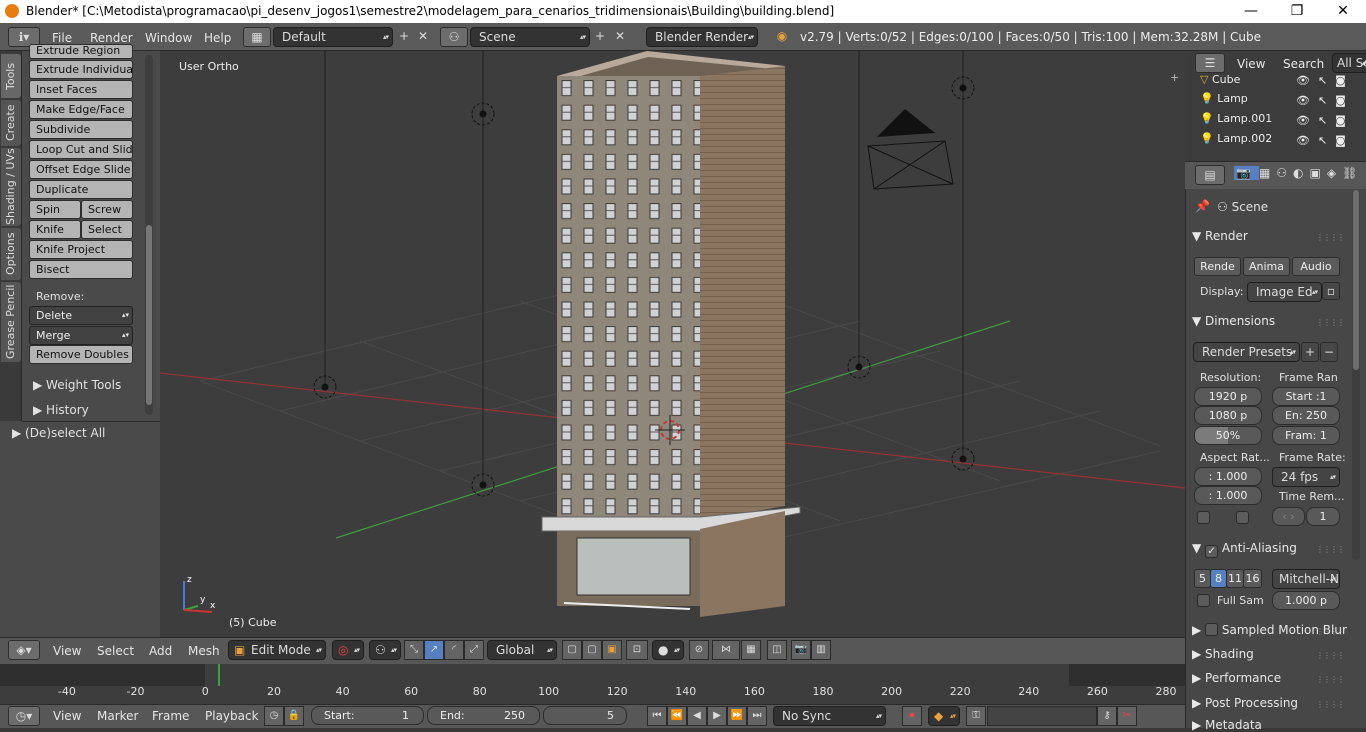 This screenshot has height=732, width=1366. Describe the element at coordinates (11, 123) in the screenshot. I see `tab-create: Create` at that location.